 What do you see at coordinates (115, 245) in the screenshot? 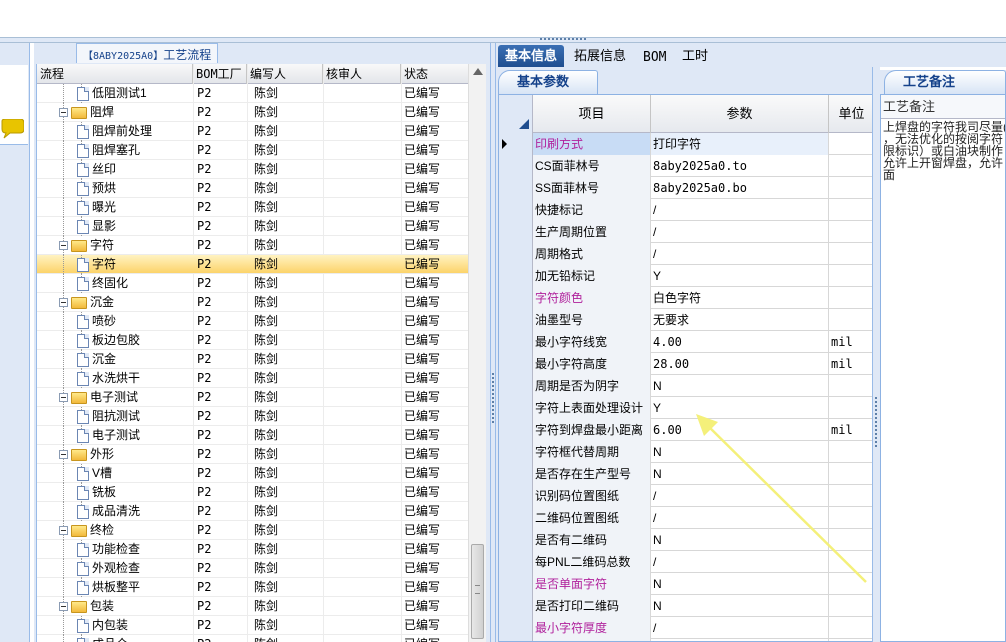
I see `tree-cell: 字符` at bounding box center [115, 245].